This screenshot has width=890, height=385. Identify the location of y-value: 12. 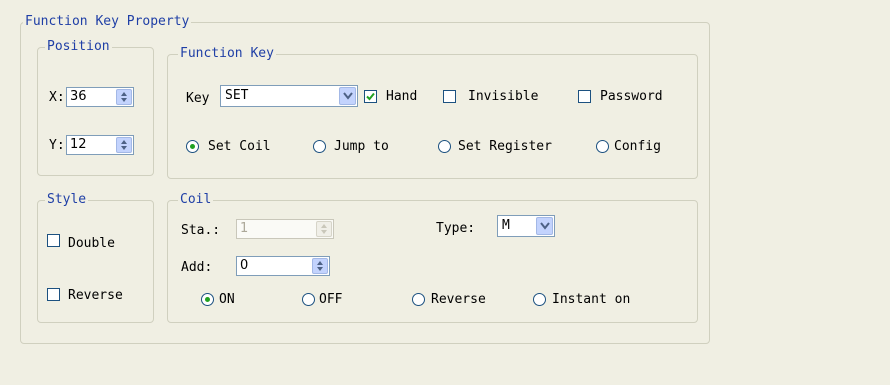
(78, 145).